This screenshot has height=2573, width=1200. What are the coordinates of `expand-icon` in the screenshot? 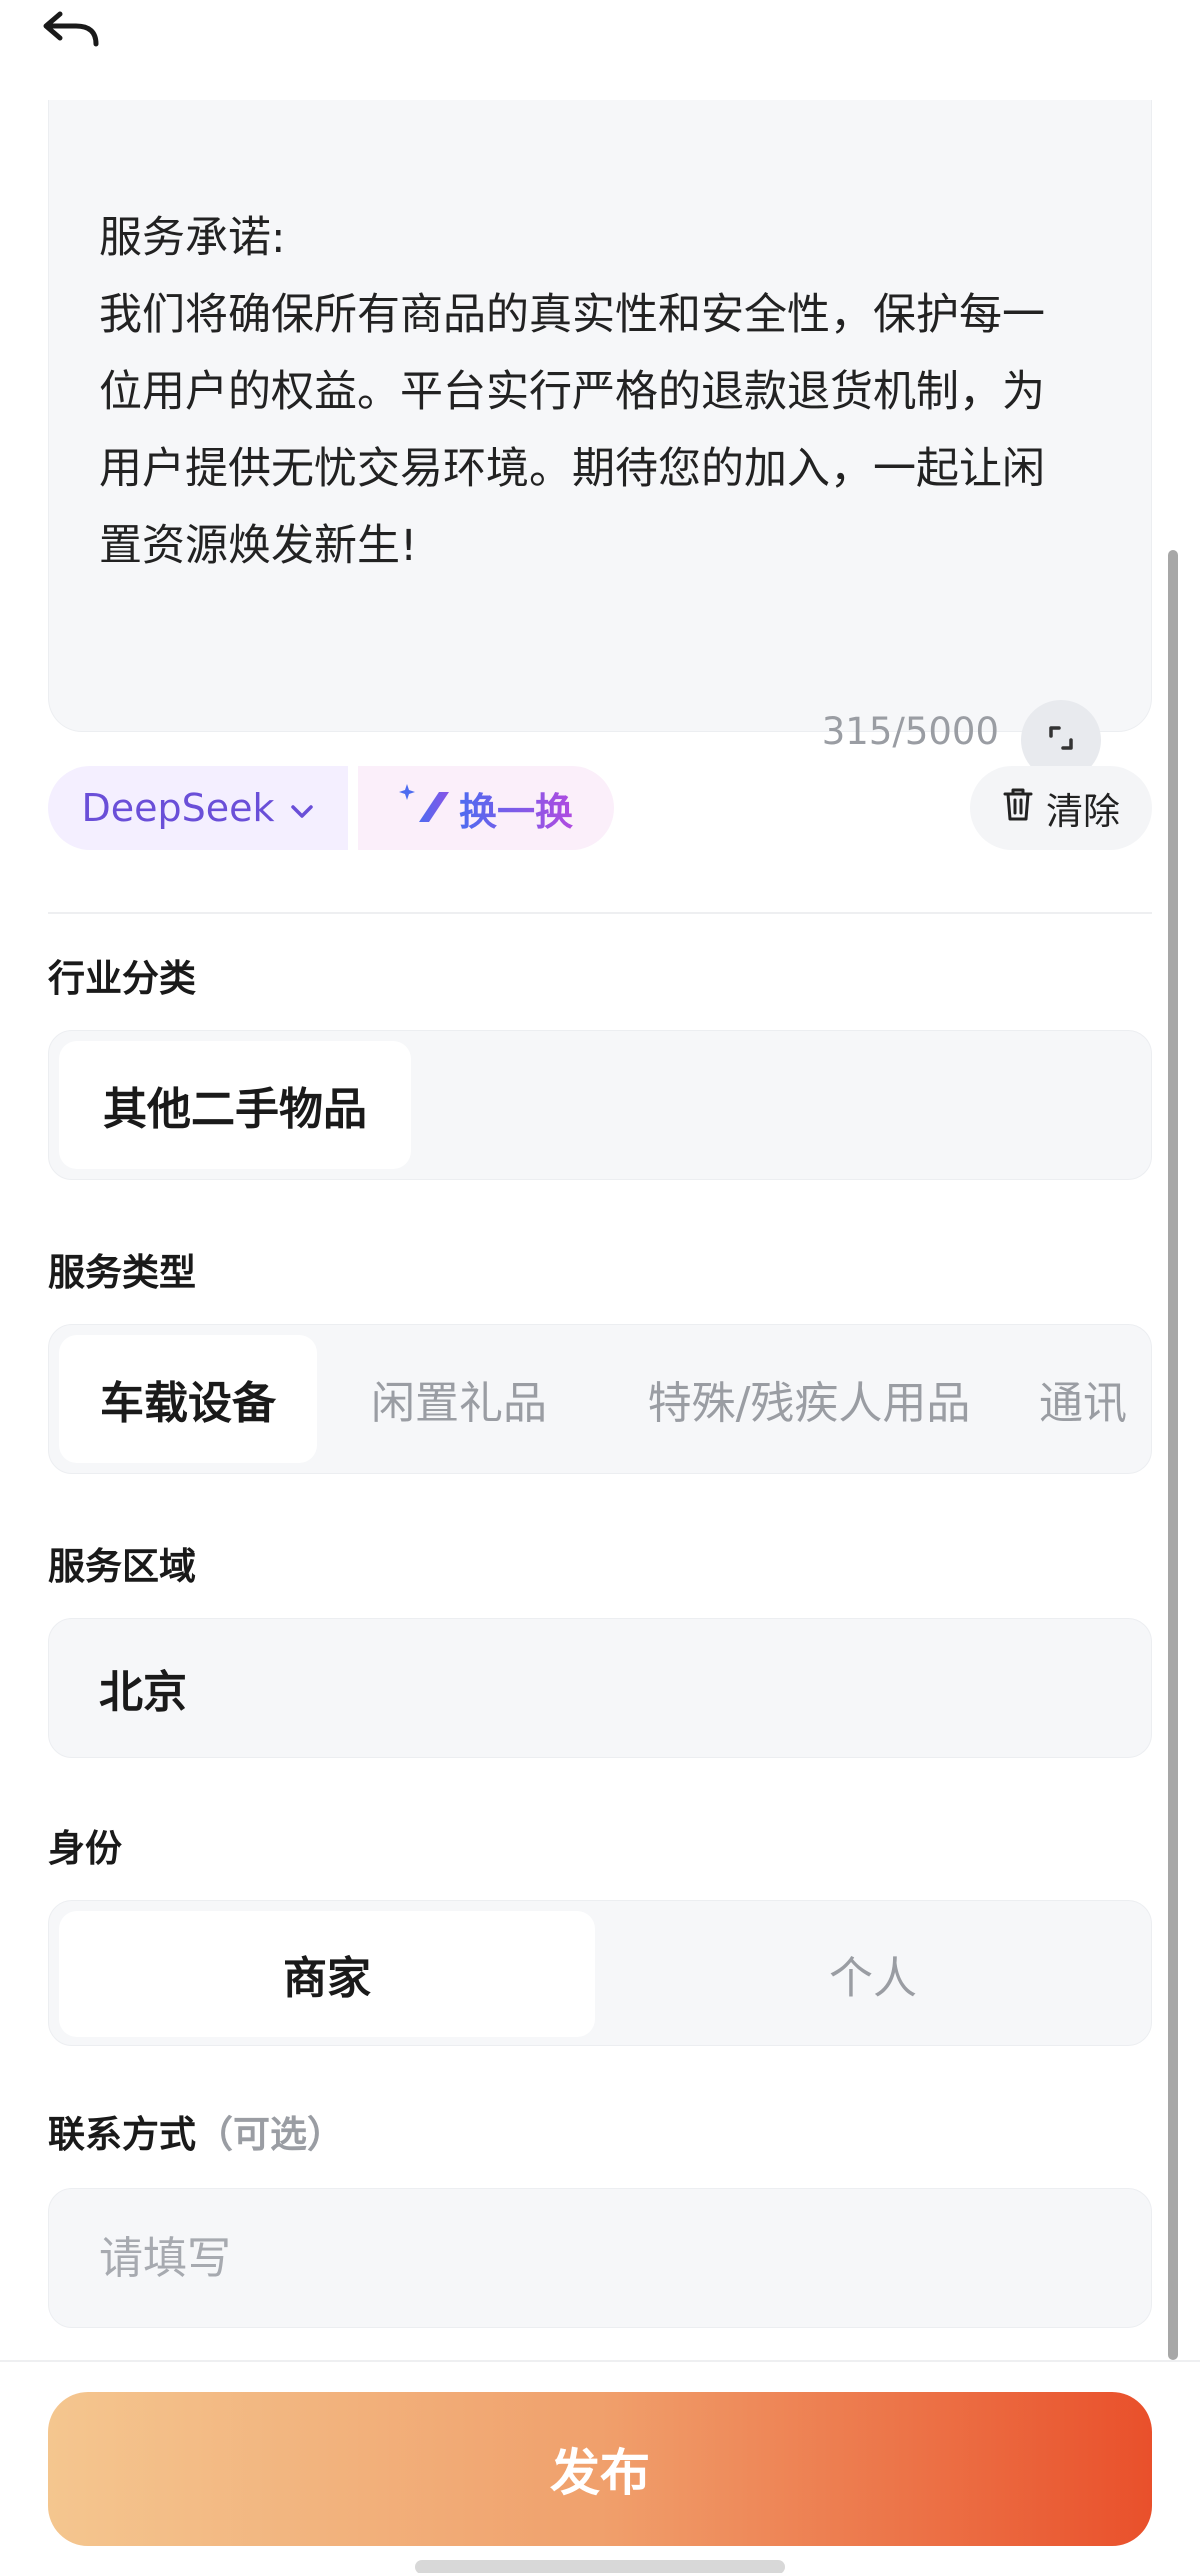 It's located at (1061, 740).